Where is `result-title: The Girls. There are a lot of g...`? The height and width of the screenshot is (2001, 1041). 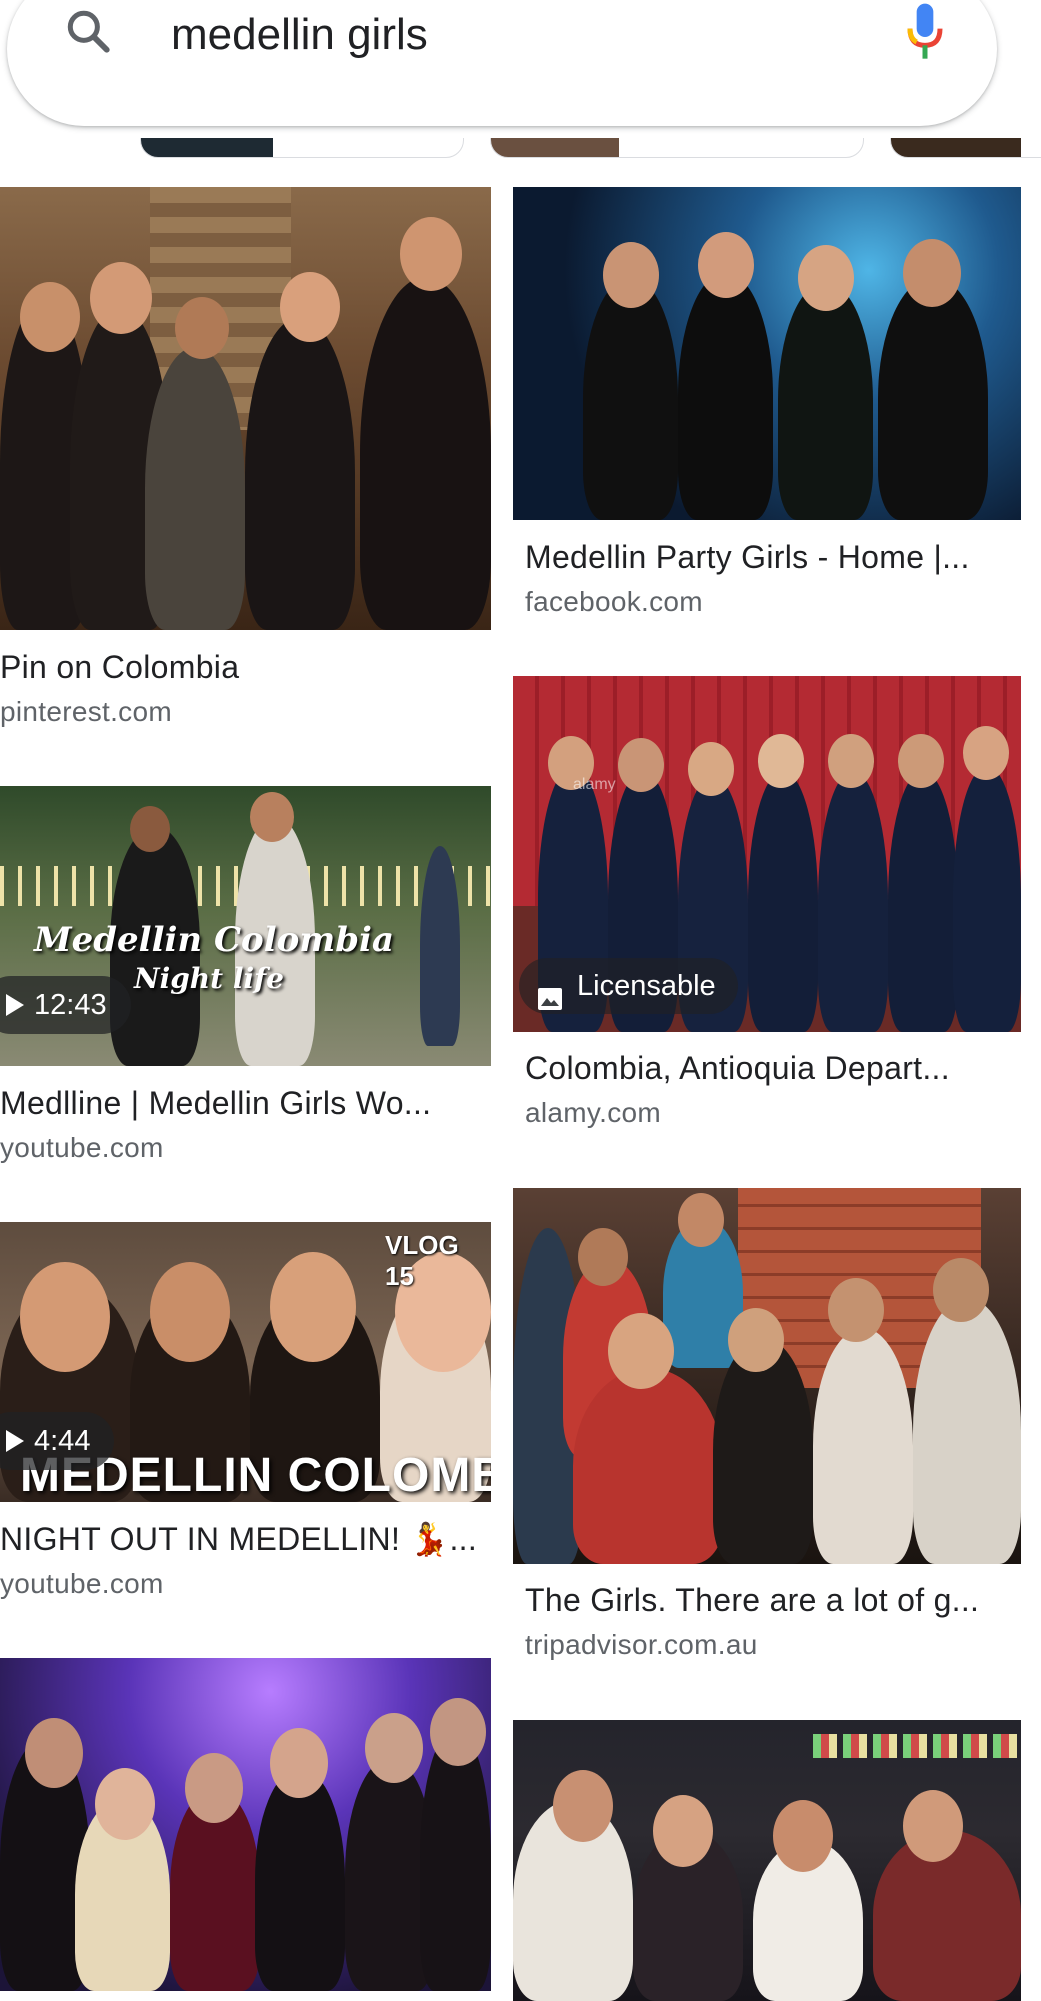 result-title: The Girls. There are a lot of g... is located at coordinates (770, 1600).